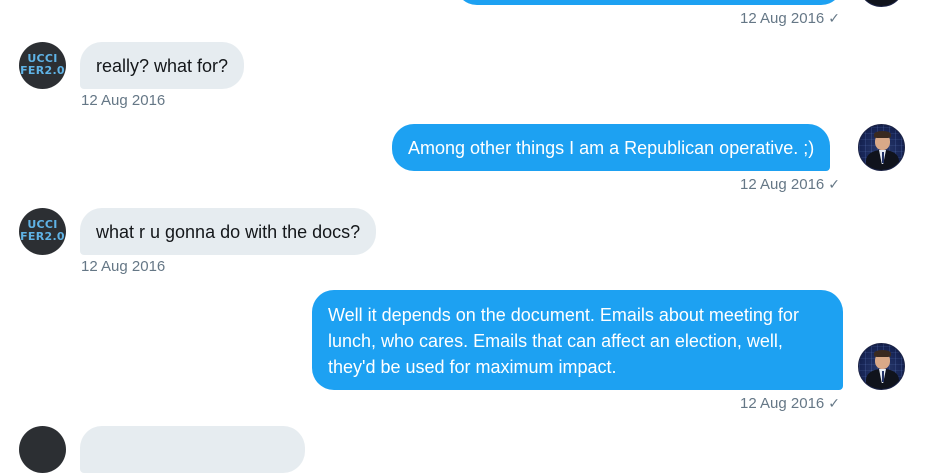 The image size is (936, 473). What do you see at coordinates (42, 449) in the screenshot?
I see `contact-avatar-partial` at bounding box center [42, 449].